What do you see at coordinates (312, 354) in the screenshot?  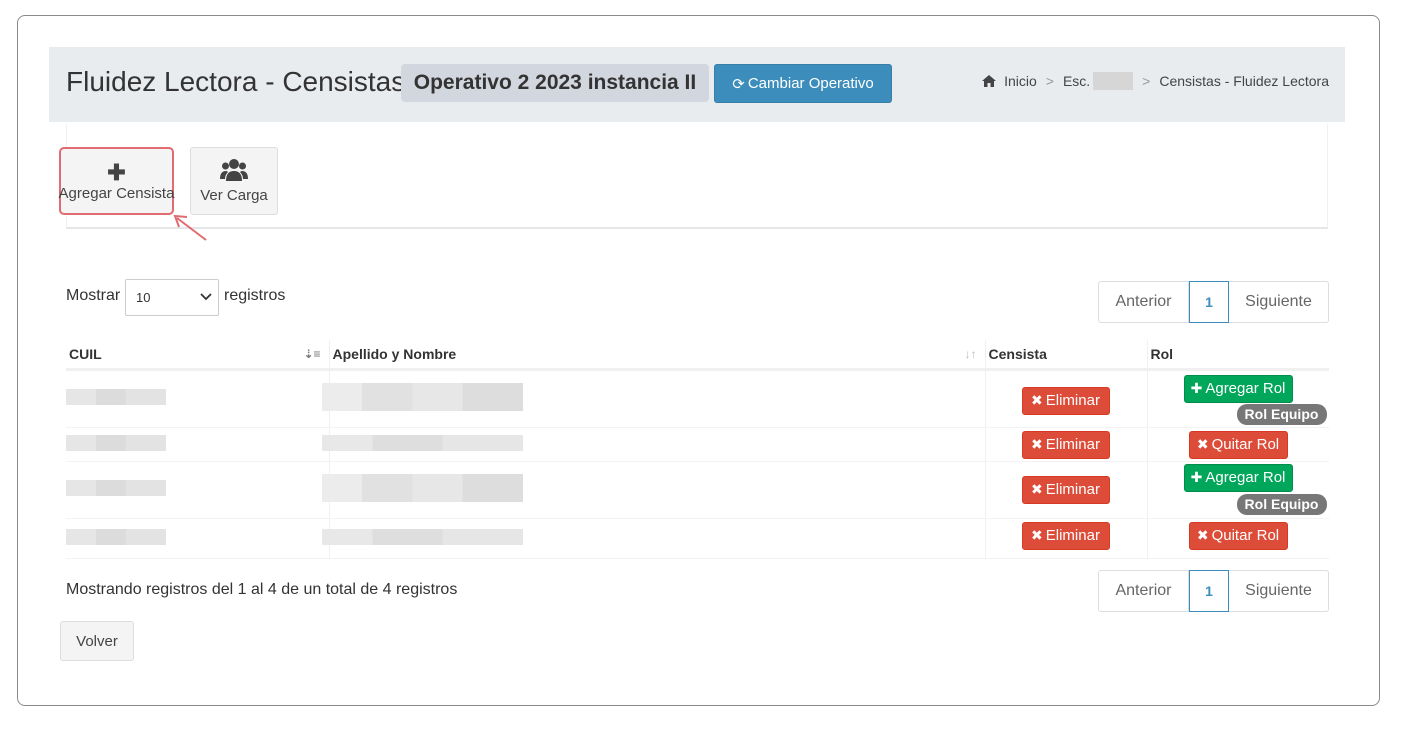 I see `sort-asc-icon: ⇣≡` at bounding box center [312, 354].